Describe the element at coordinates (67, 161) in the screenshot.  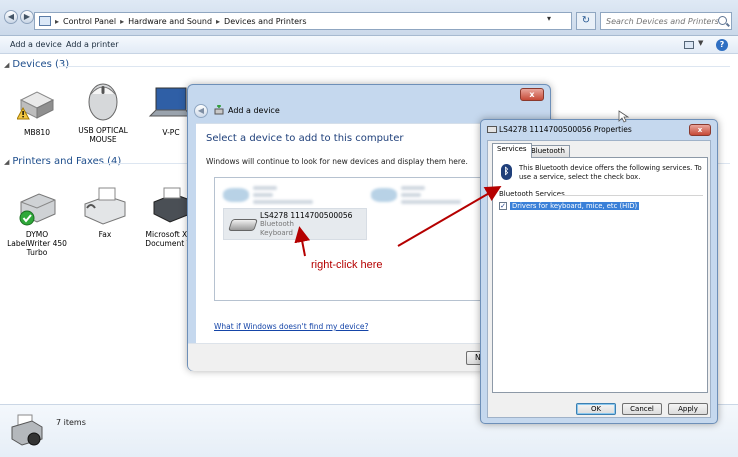
I see `printers-section-title: Printers and Faxes (4)` at that location.